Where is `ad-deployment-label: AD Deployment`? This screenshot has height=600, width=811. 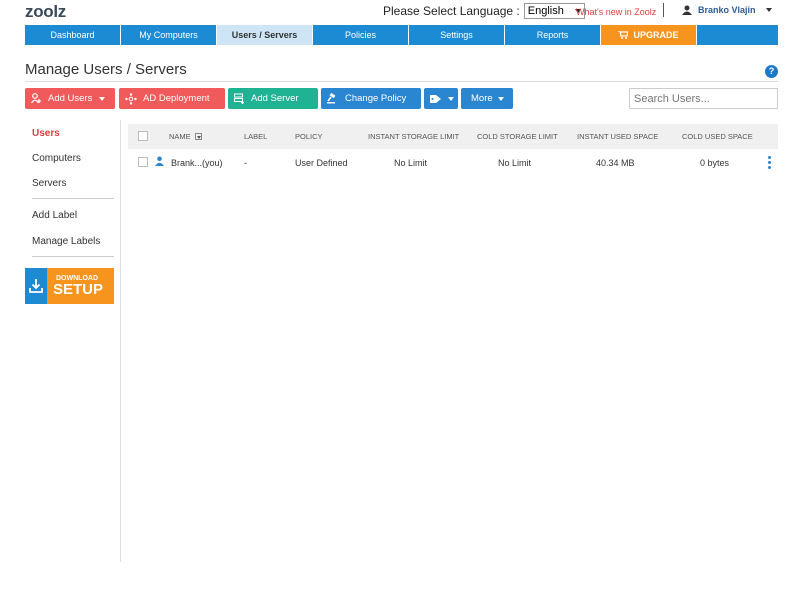 ad-deployment-label: AD Deployment is located at coordinates (176, 98).